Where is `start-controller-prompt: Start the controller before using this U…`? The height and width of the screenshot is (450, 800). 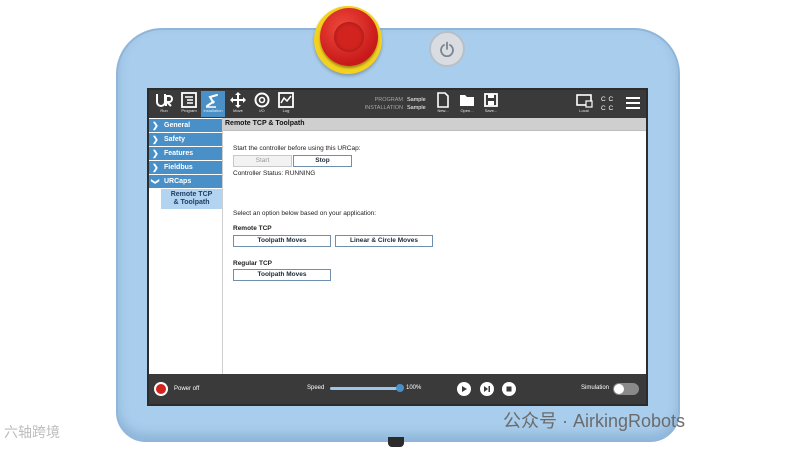 start-controller-prompt: Start the controller before using this U… is located at coordinates (297, 148).